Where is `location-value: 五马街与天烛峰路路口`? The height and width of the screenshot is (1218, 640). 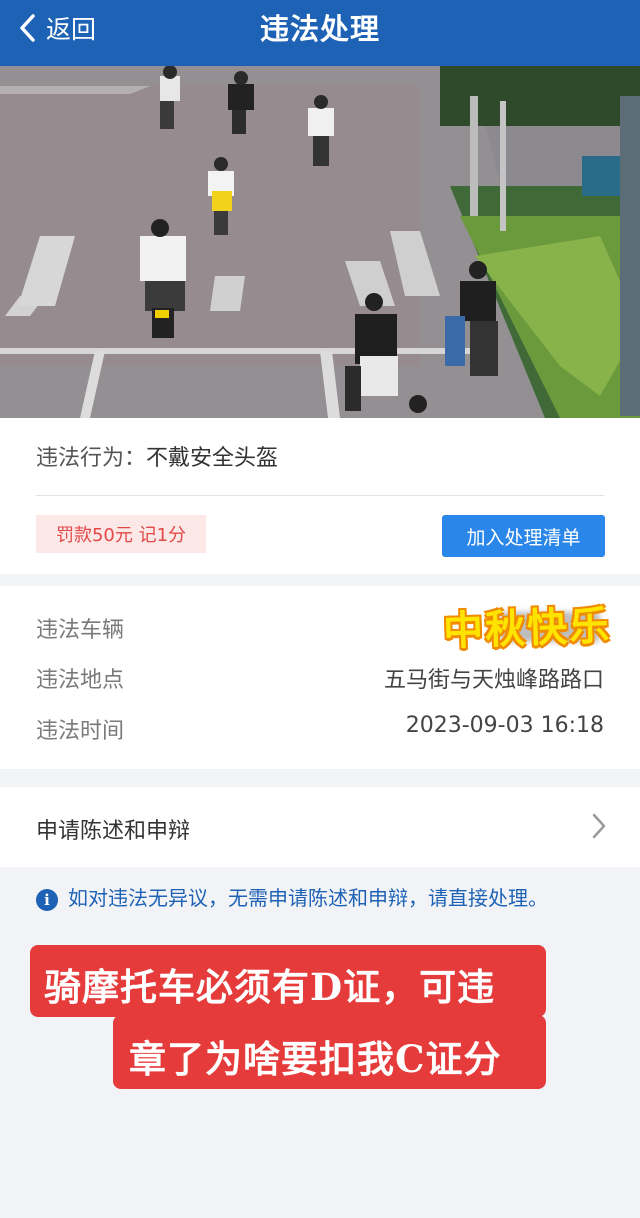
location-value: 五马街与天烛峰路路口 is located at coordinates (493, 680).